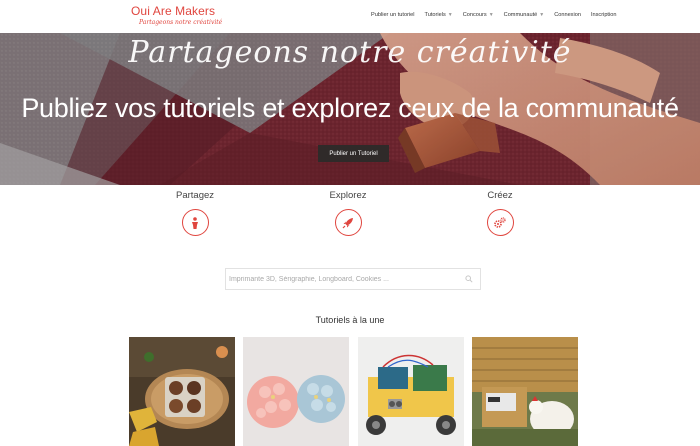 This screenshot has height=446, width=700. I want to click on nav-label: Connexion, so click(567, 15).